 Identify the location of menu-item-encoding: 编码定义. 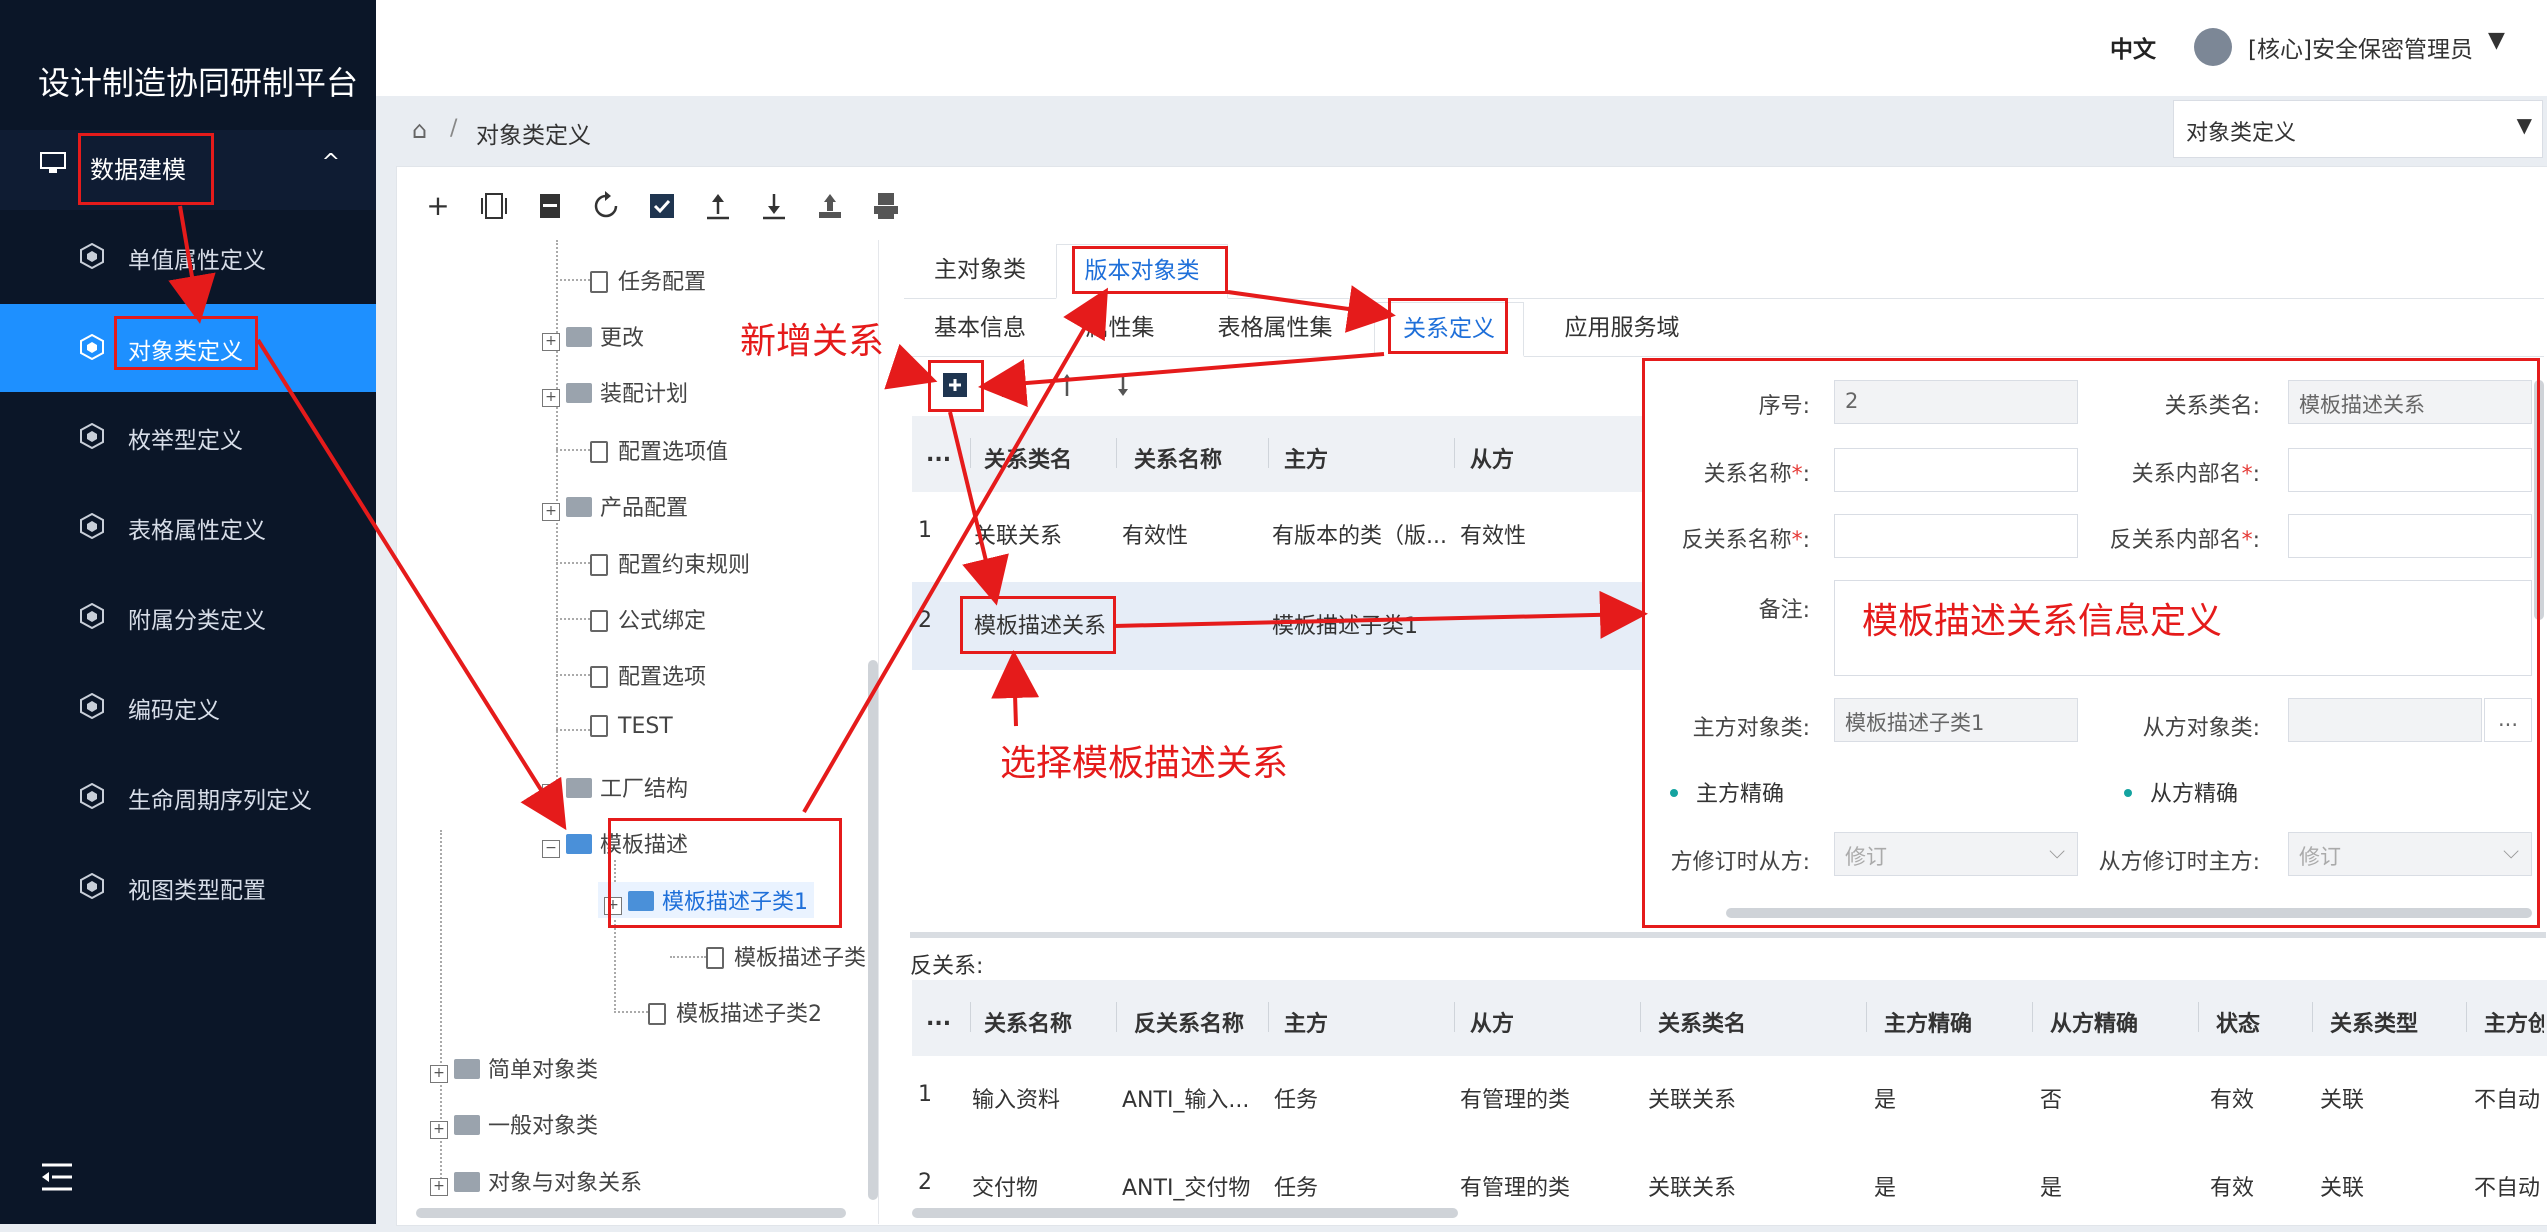
(188, 707).